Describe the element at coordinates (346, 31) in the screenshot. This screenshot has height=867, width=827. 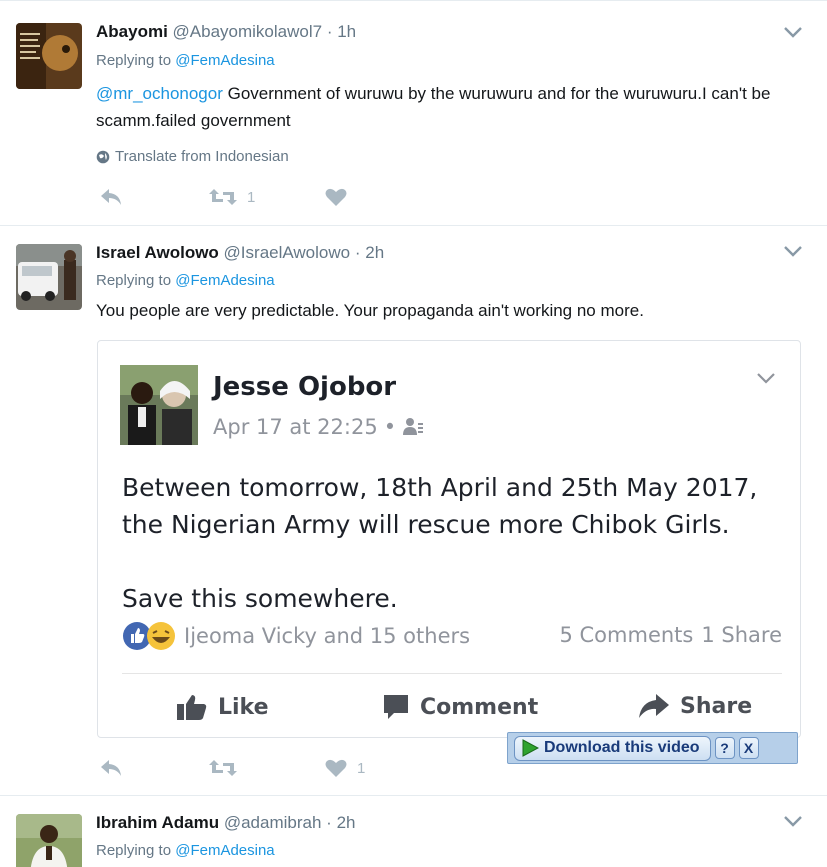
I see `timestamp: 1h` at that location.